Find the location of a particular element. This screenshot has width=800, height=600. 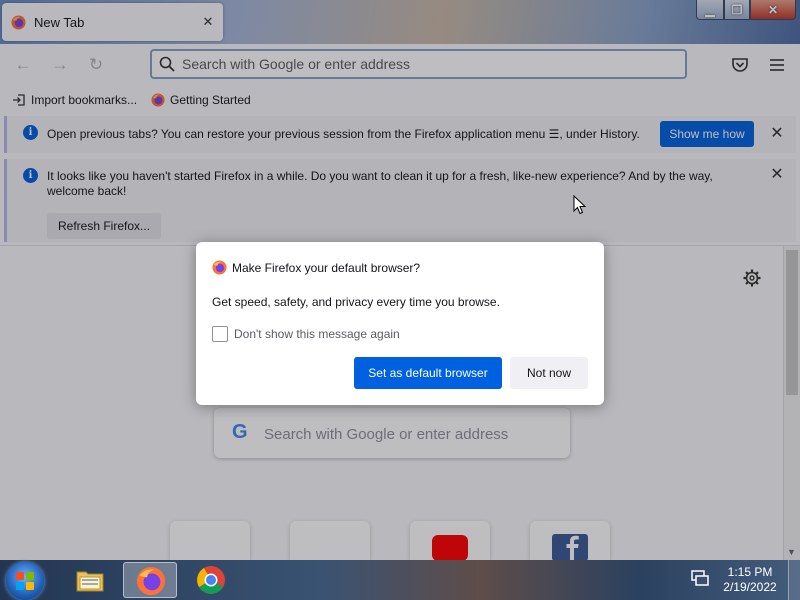

checkbox-label: Don't show this message again is located at coordinates (317, 334).